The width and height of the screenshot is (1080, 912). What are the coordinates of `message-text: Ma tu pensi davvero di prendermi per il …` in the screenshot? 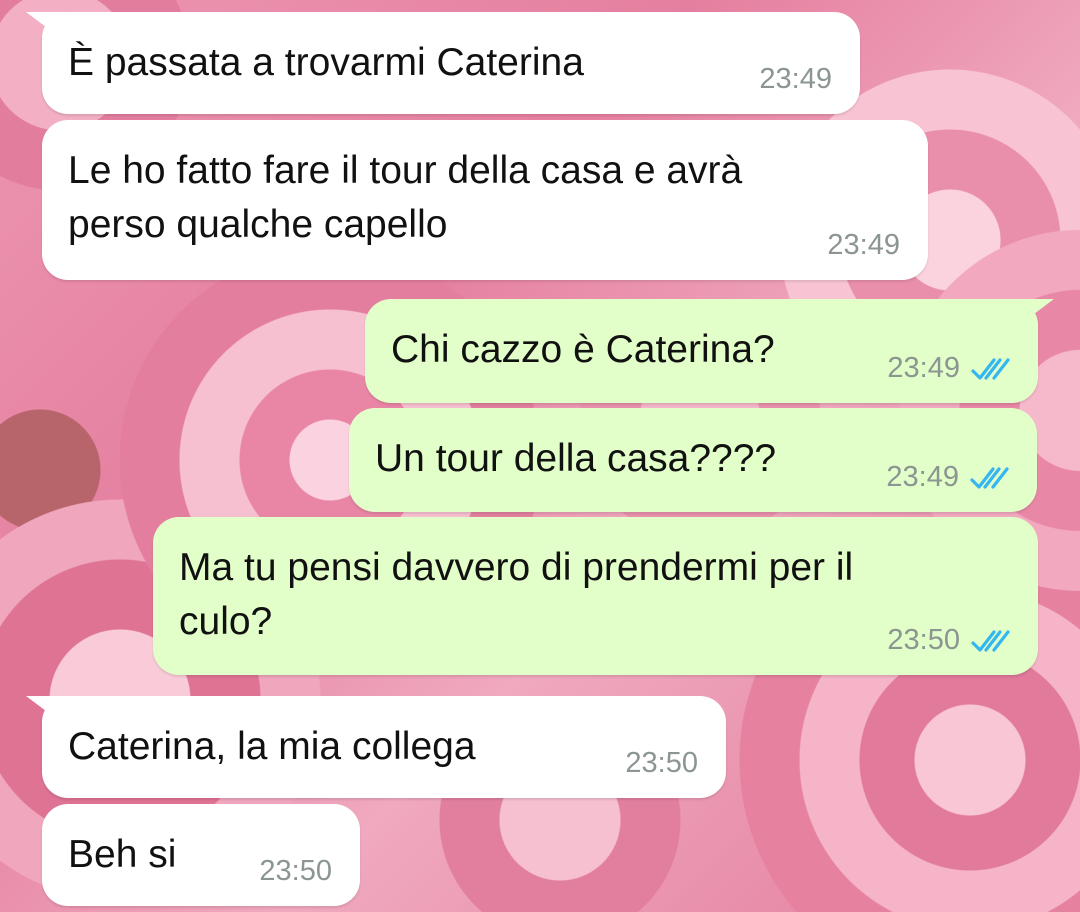 It's located at (516, 594).